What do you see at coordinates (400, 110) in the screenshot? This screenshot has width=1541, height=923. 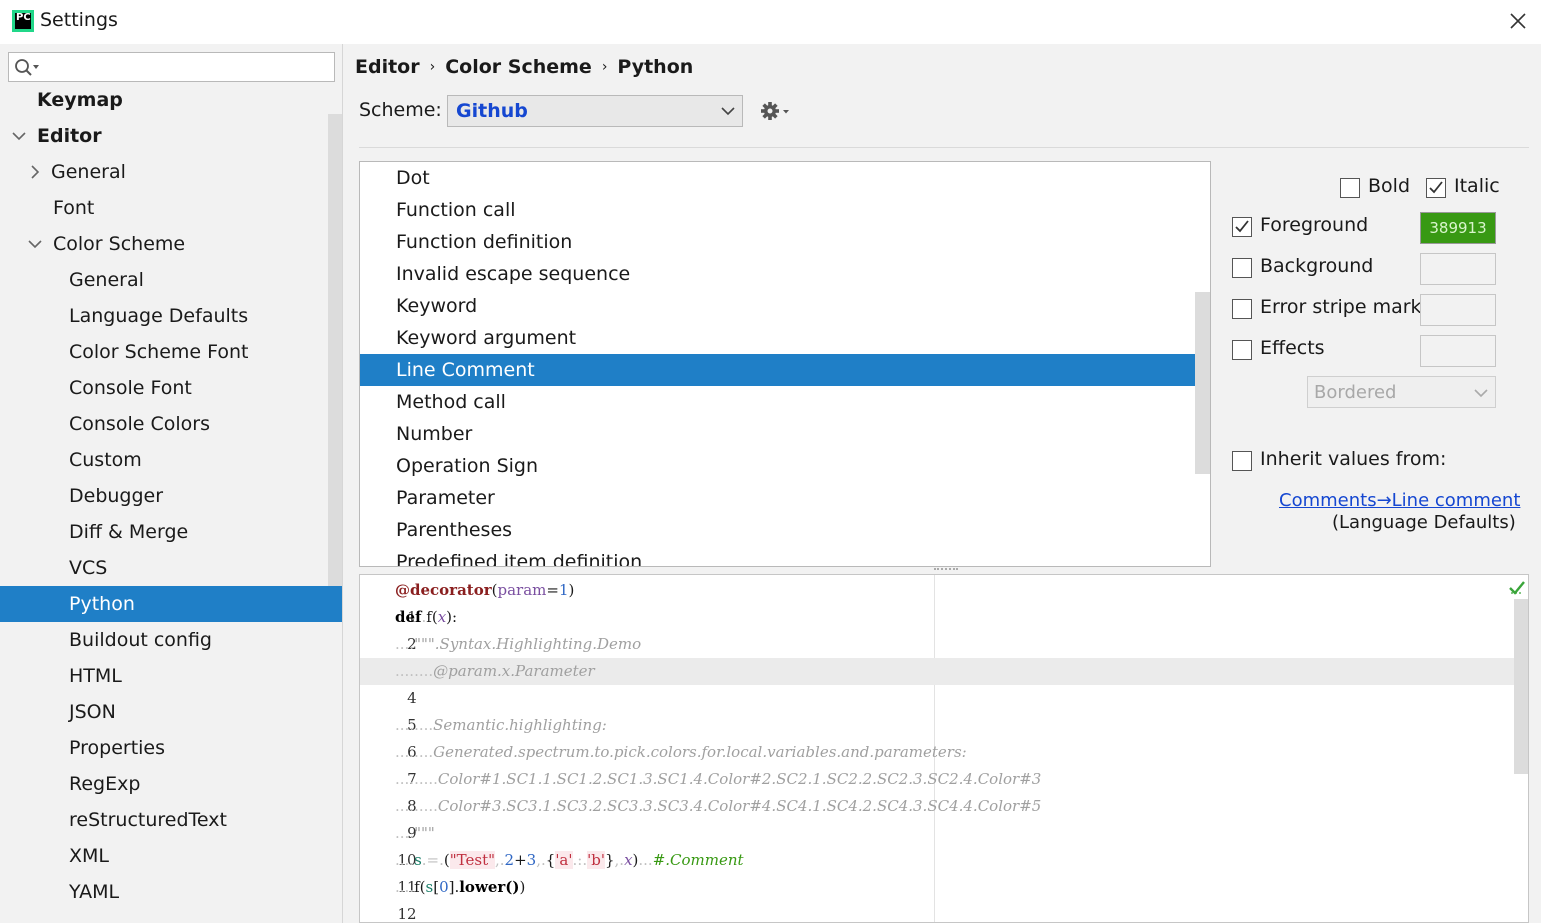 I see `scheme-label: Scheme:` at bounding box center [400, 110].